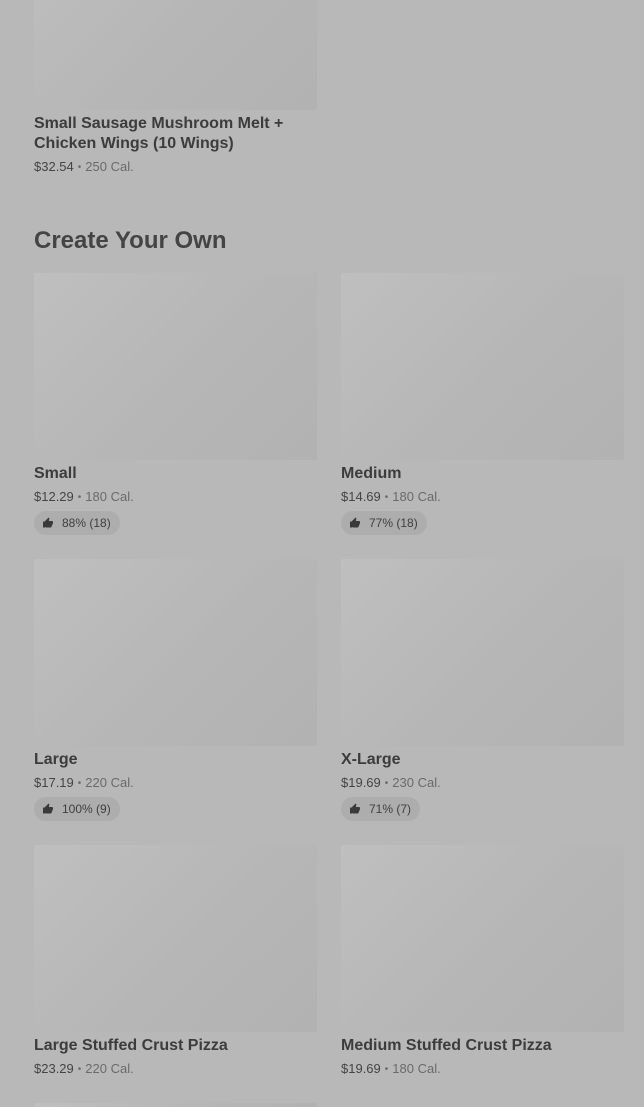  What do you see at coordinates (482, 938) in the screenshot?
I see `item-image-medium-stuffed` at bounding box center [482, 938].